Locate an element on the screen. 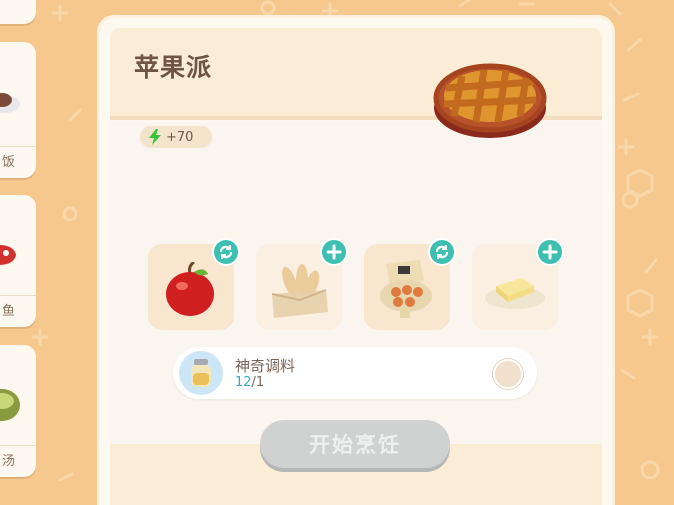  energy-value: +70 is located at coordinates (180, 137).